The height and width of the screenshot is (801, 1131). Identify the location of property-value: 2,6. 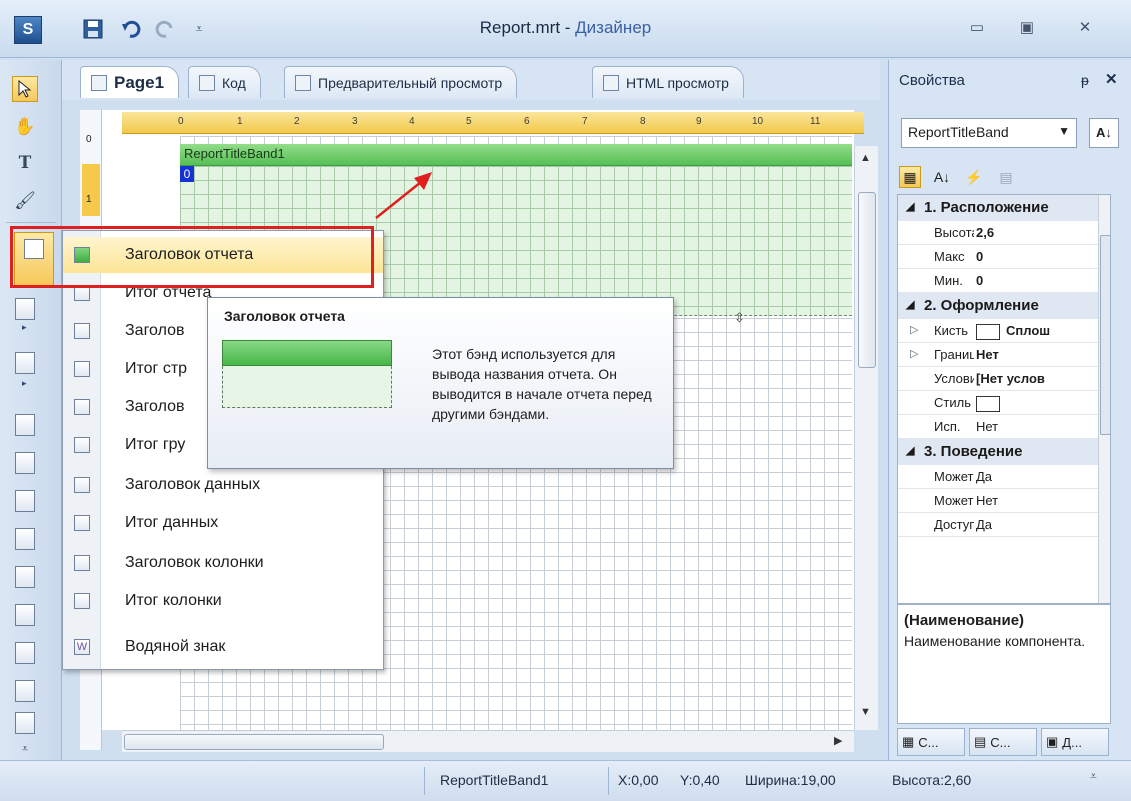
(985, 232).